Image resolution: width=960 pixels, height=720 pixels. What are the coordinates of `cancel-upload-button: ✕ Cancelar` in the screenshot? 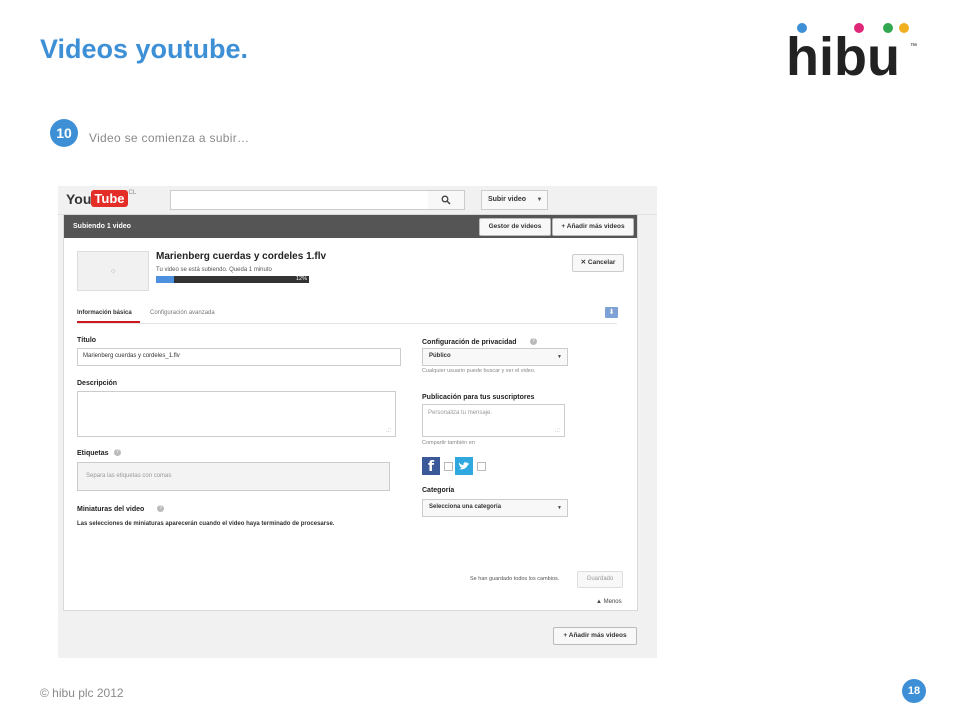 It's located at (598, 263).